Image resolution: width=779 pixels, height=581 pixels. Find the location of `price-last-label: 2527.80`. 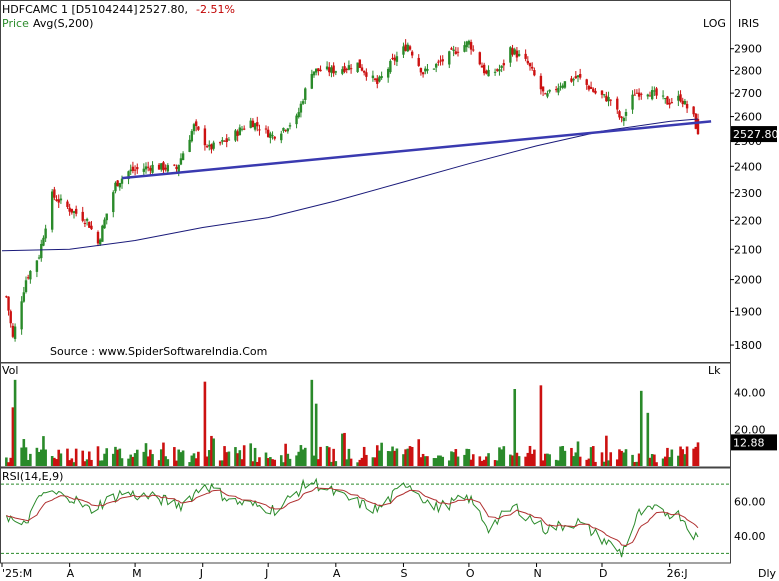

price-last-label: 2527.80 is located at coordinates (756, 134).